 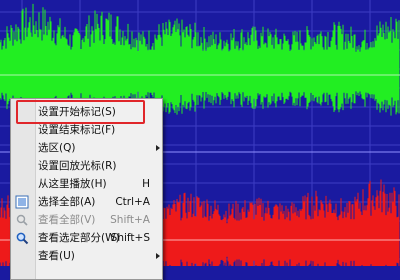 I want to click on menu-item-select-all: 选择全部(A) Ctrl+A, so click(x=86, y=202).